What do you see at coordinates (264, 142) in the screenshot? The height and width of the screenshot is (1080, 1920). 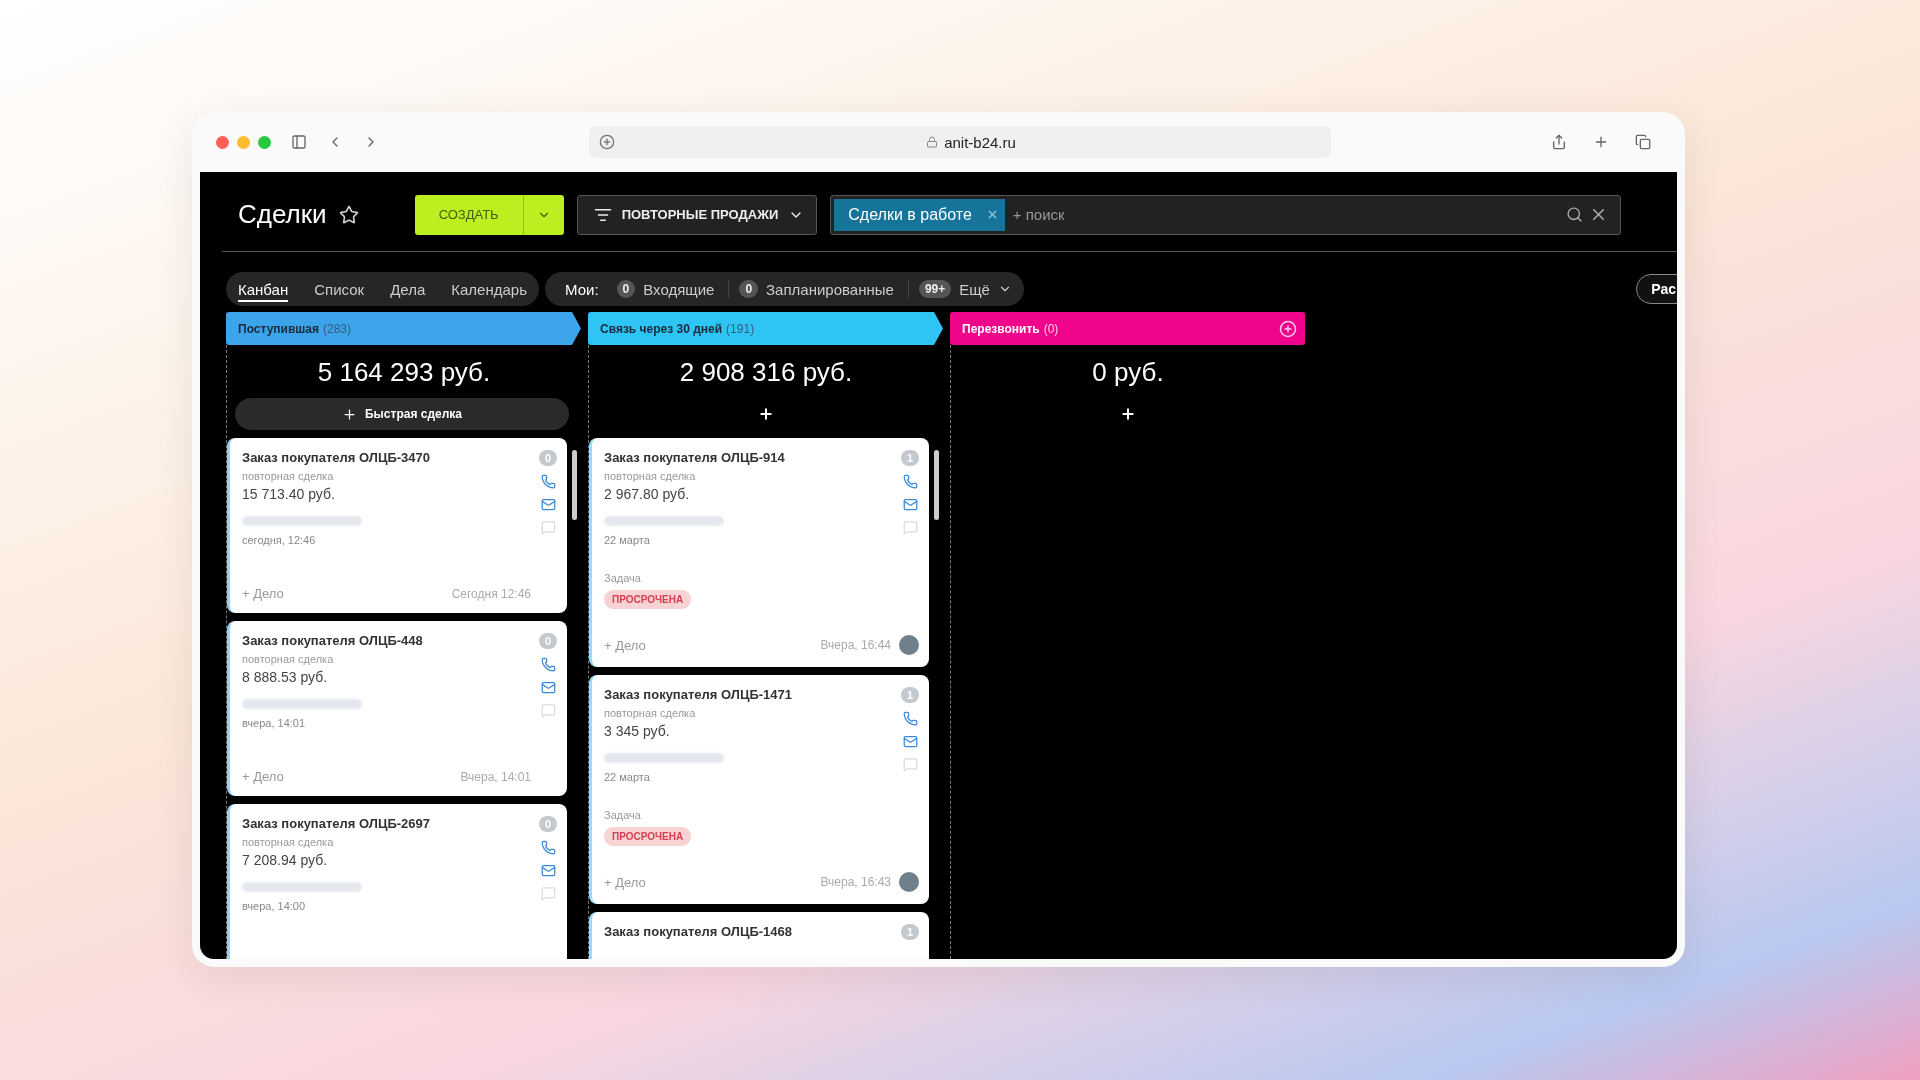 I see `zoom-dot` at bounding box center [264, 142].